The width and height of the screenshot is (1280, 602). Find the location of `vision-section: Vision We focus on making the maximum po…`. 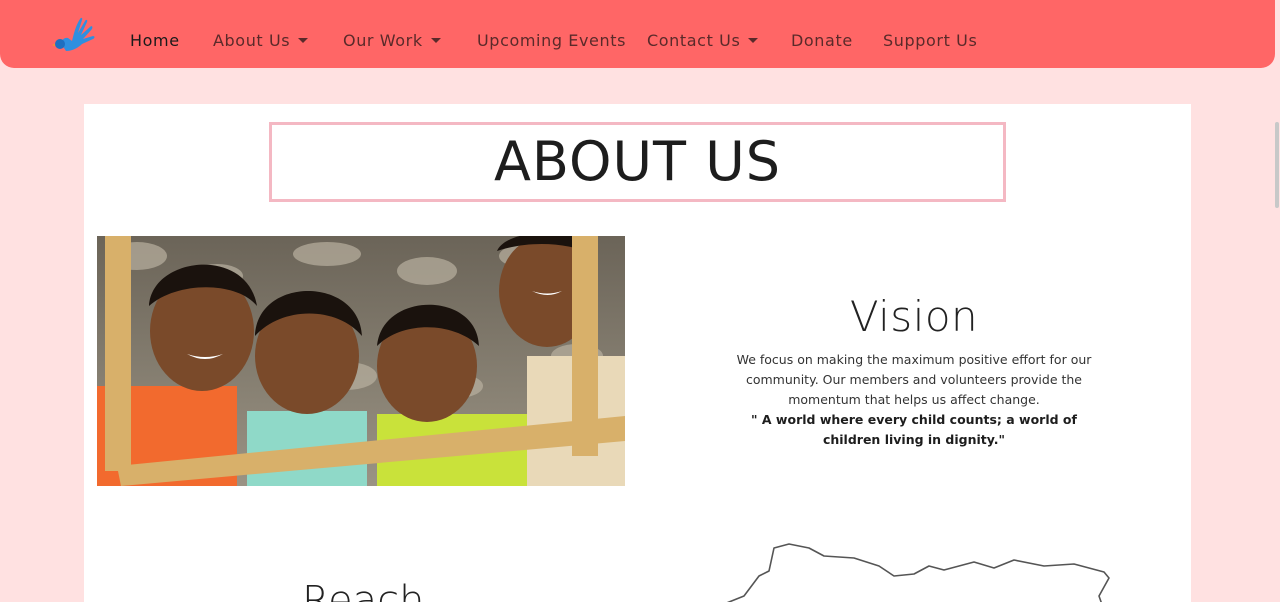

vision-section: Vision We focus on making the maximum po… is located at coordinates (914, 371).